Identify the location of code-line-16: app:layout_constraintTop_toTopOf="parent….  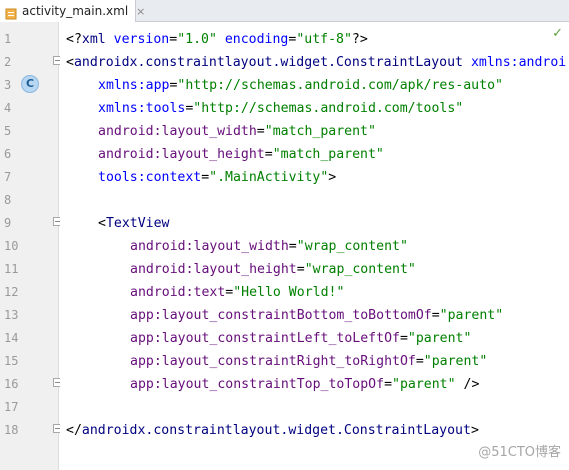
(304, 384).